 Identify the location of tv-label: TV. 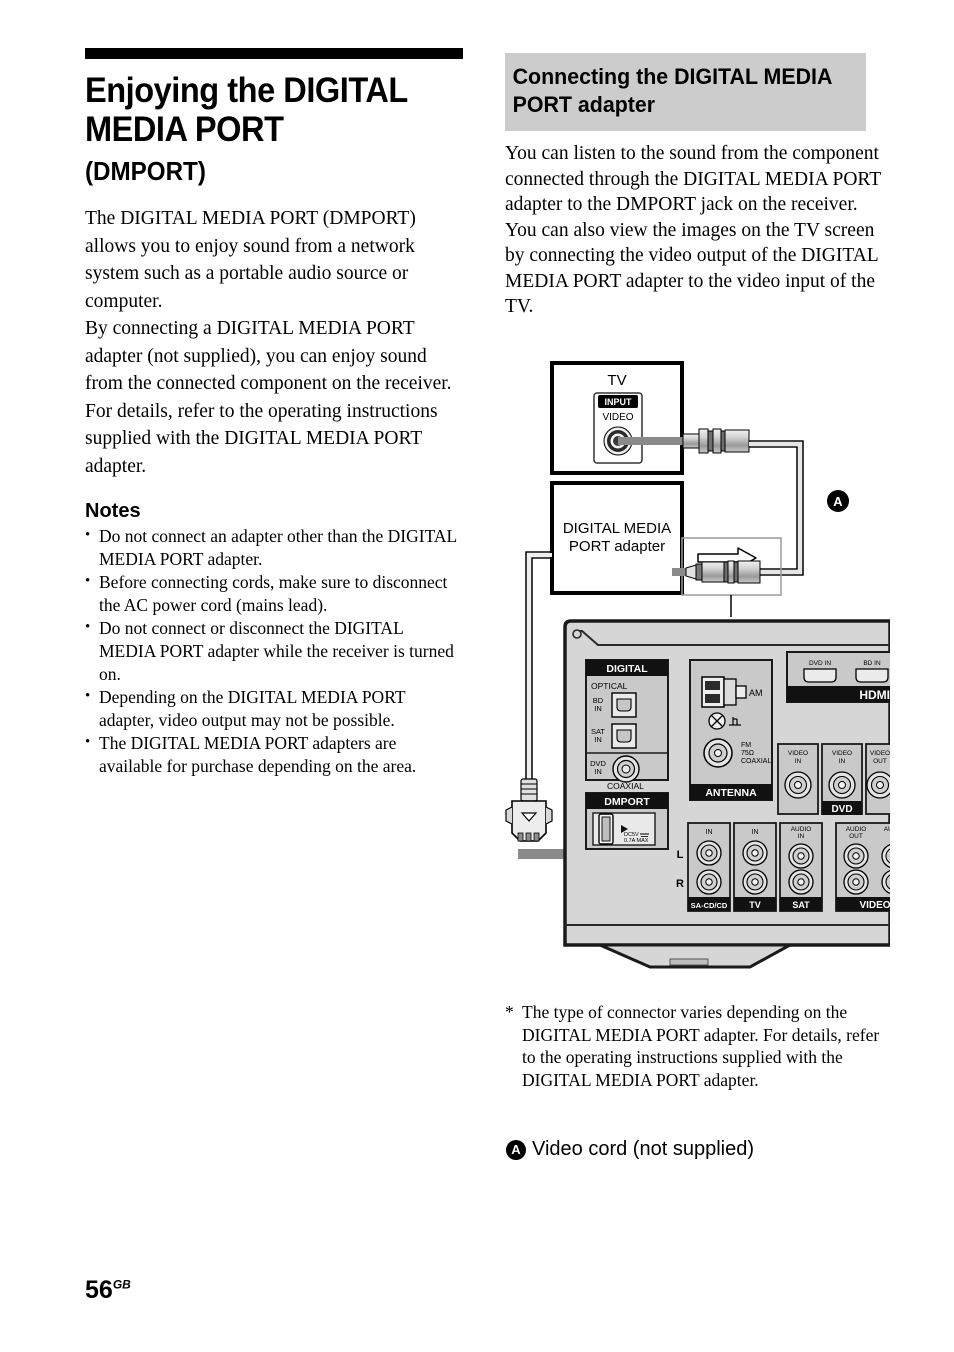
(616, 380).